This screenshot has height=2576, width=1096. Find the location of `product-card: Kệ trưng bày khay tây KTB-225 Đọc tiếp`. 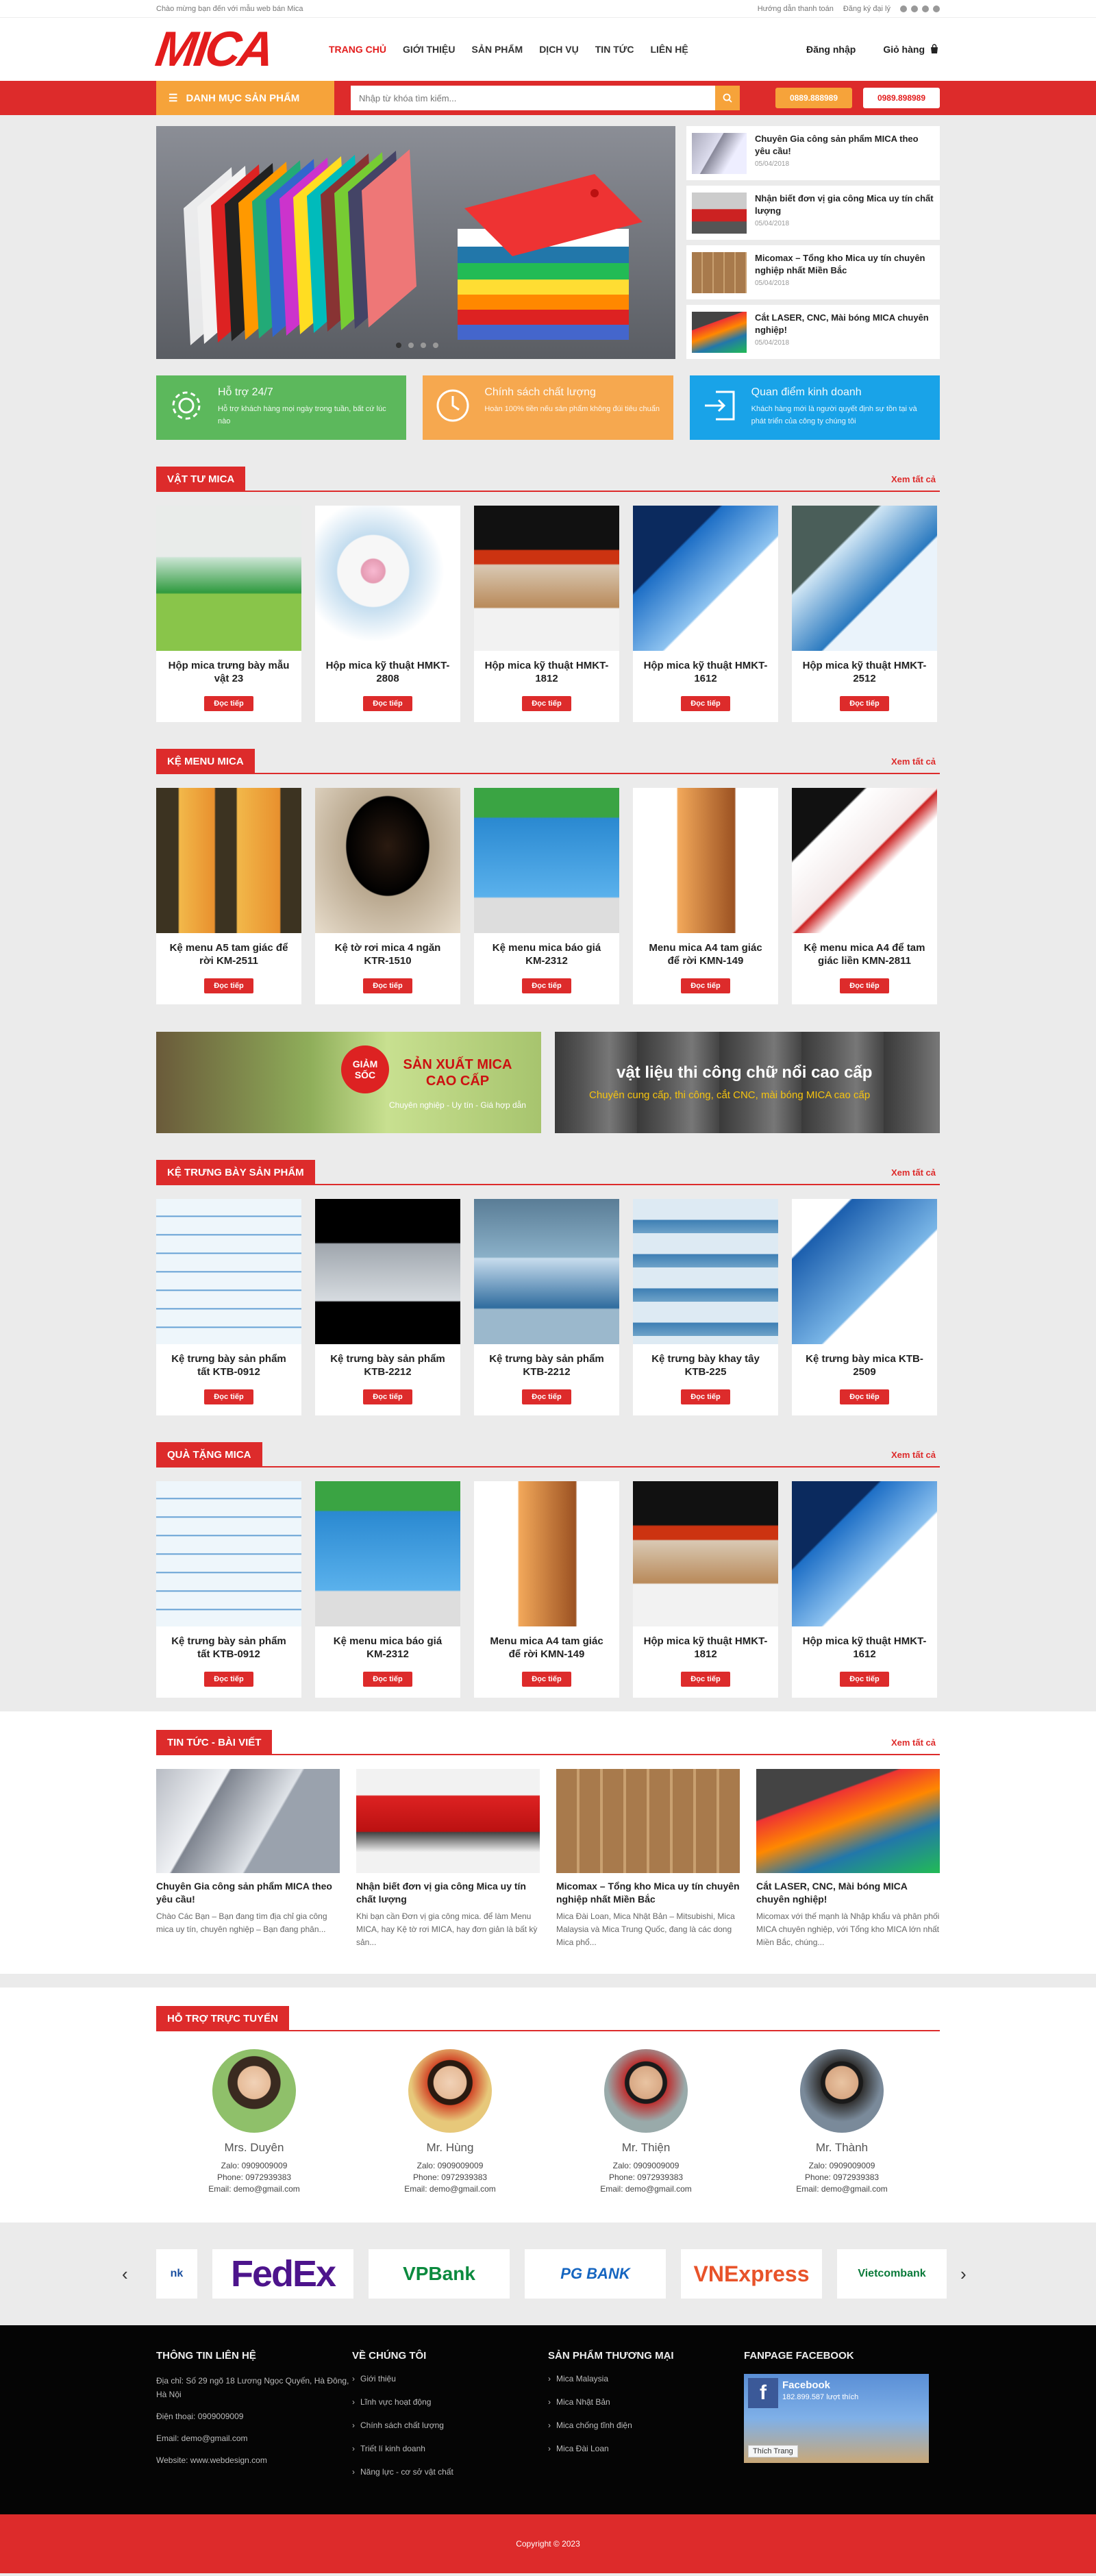

product-card: Kệ trưng bày khay tây KTB-225 Đọc tiếp is located at coordinates (706, 1307).